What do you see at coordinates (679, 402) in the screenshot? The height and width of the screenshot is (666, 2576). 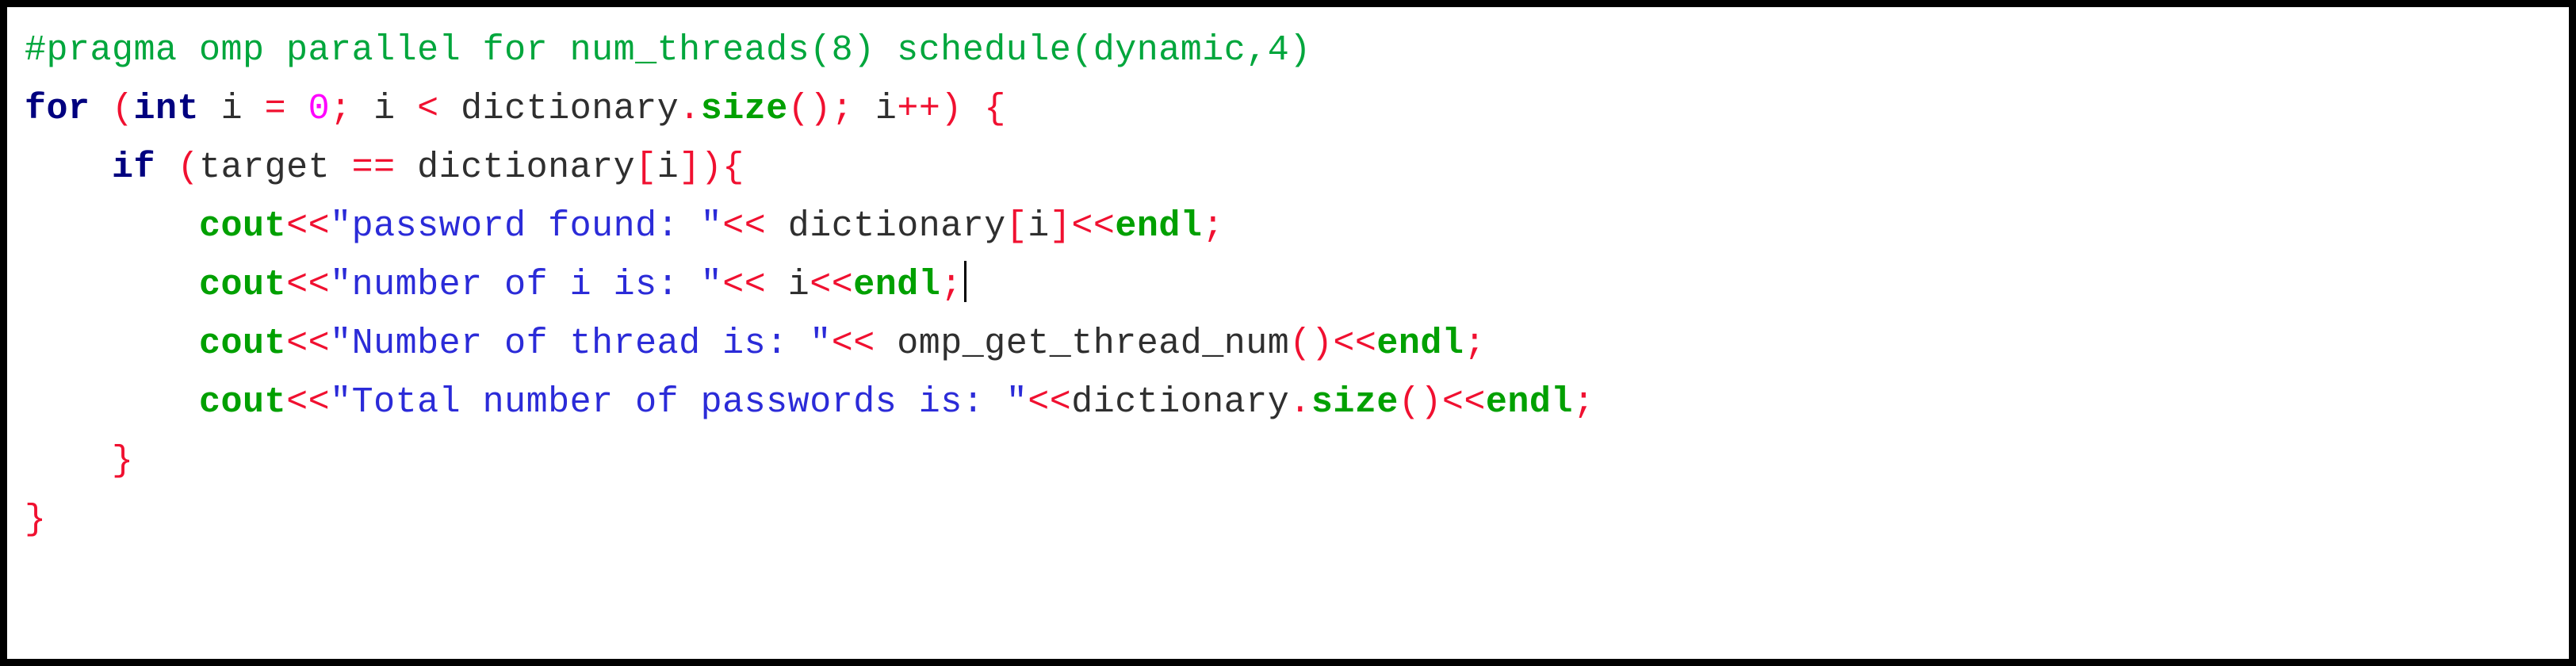 I see `code-token: "Total number of passwords is: "` at bounding box center [679, 402].